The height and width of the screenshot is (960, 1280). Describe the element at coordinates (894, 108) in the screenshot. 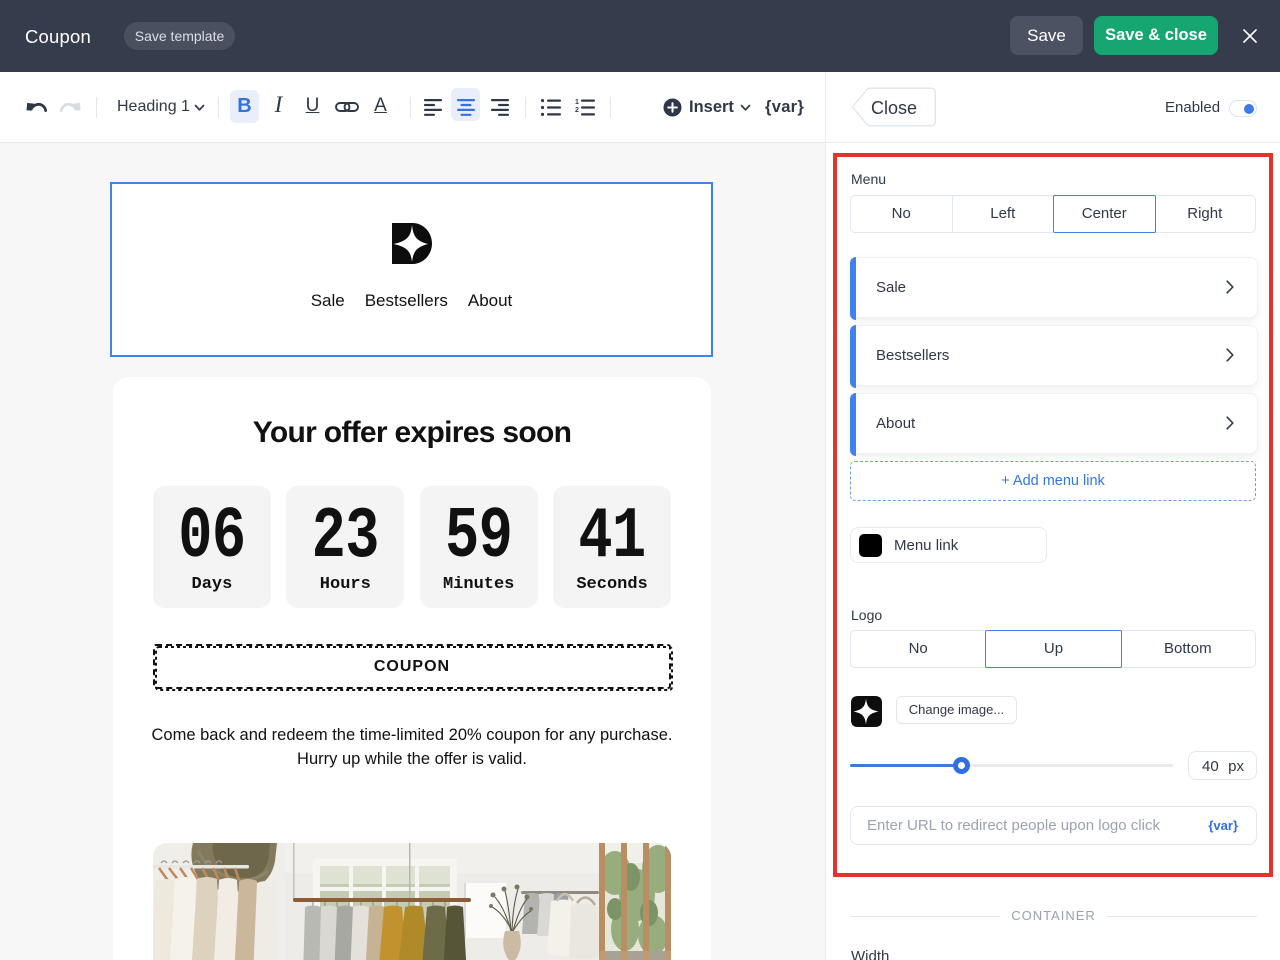

I see `svg-text: Close` at that location.